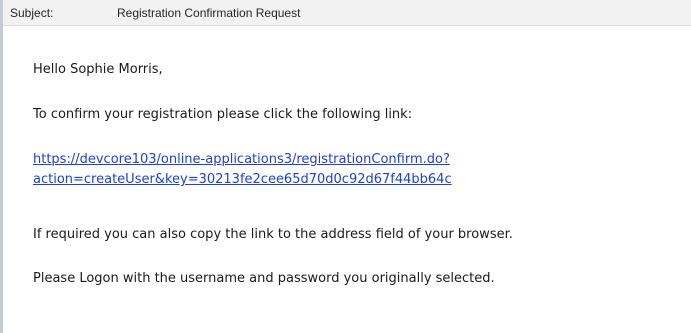  Describe the element at coordinates (32, 13) in the screenshot. I see `subject-label: Subject:` at that location.